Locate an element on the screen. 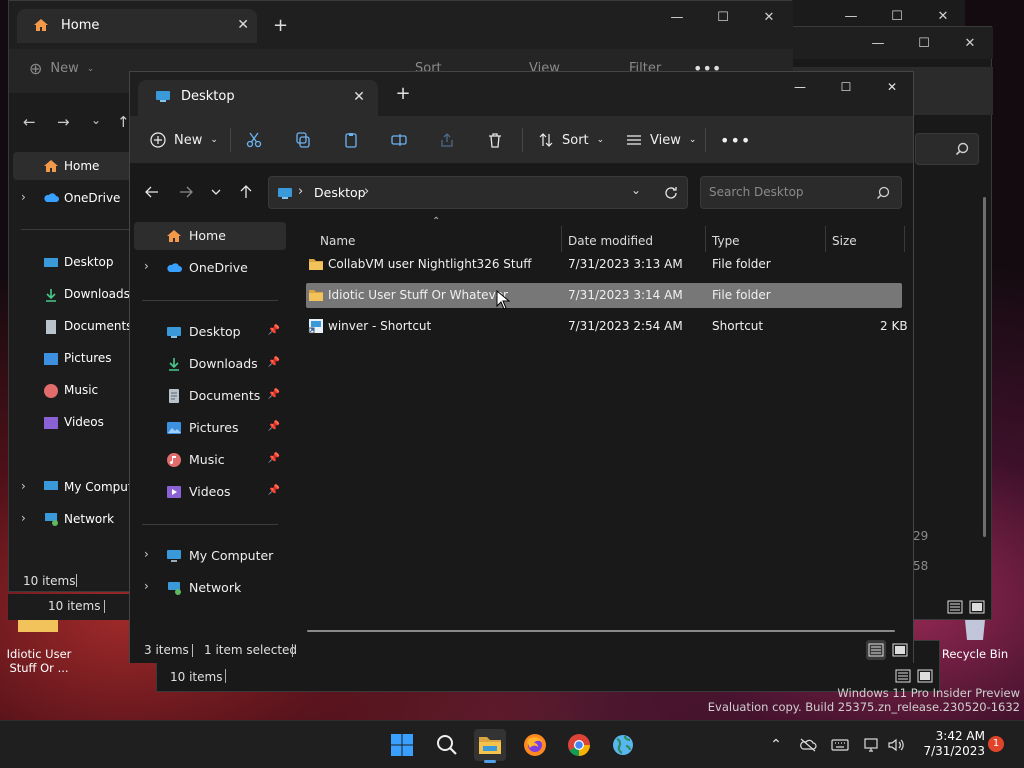 The image size is (1024, 768). sort-button: Sort ⌄ is located at coordinates (571, 140).